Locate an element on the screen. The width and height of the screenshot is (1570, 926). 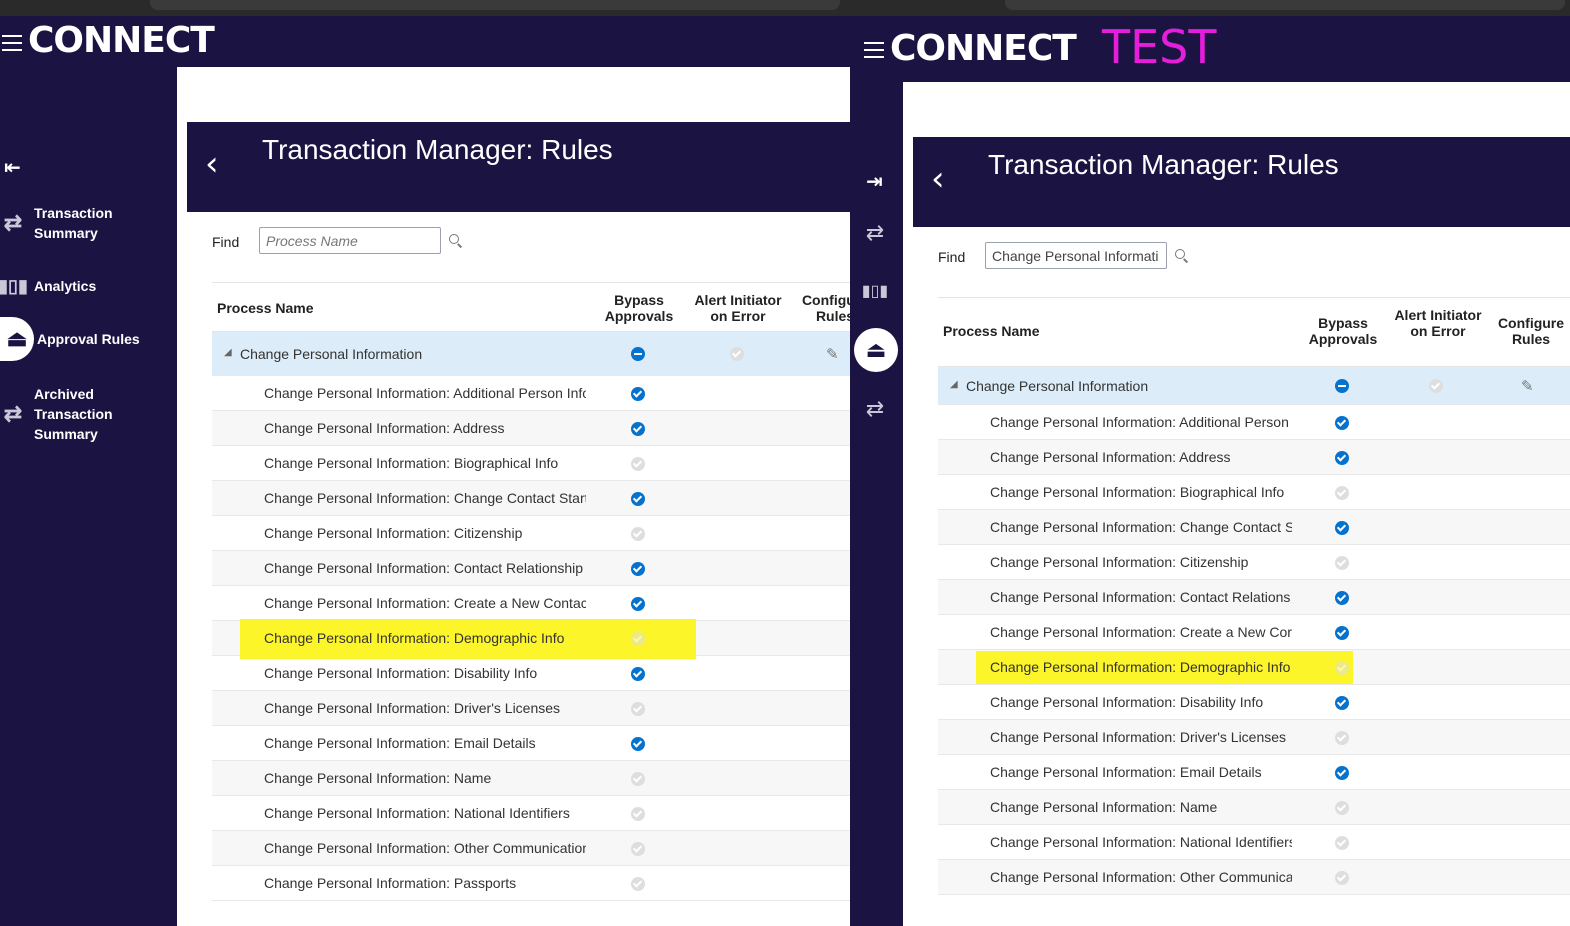
nav-item-archived-transaction-summary: ⇄ Archived Transaction Summary is located at coordinates (67, 414).